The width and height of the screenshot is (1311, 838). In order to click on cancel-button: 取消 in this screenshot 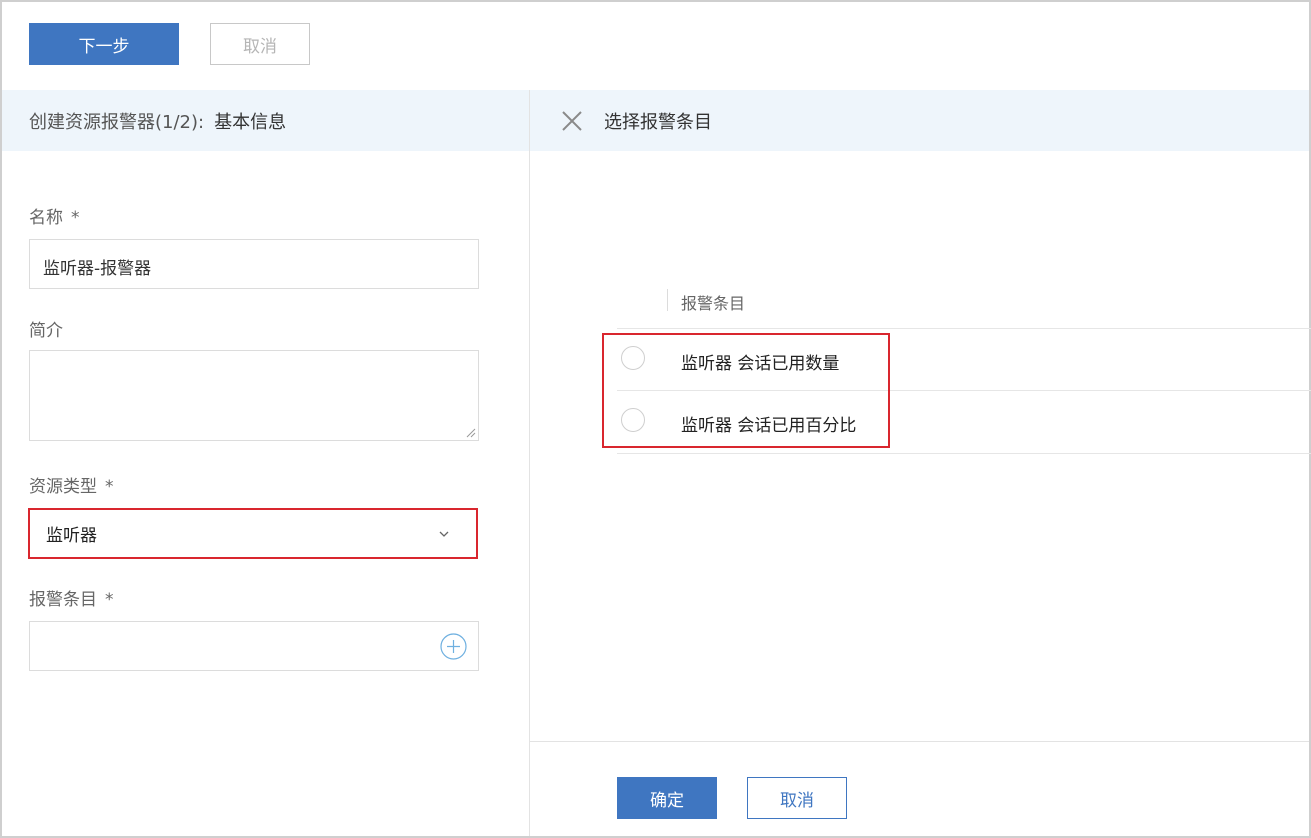, I will do `click(797, 798)`.